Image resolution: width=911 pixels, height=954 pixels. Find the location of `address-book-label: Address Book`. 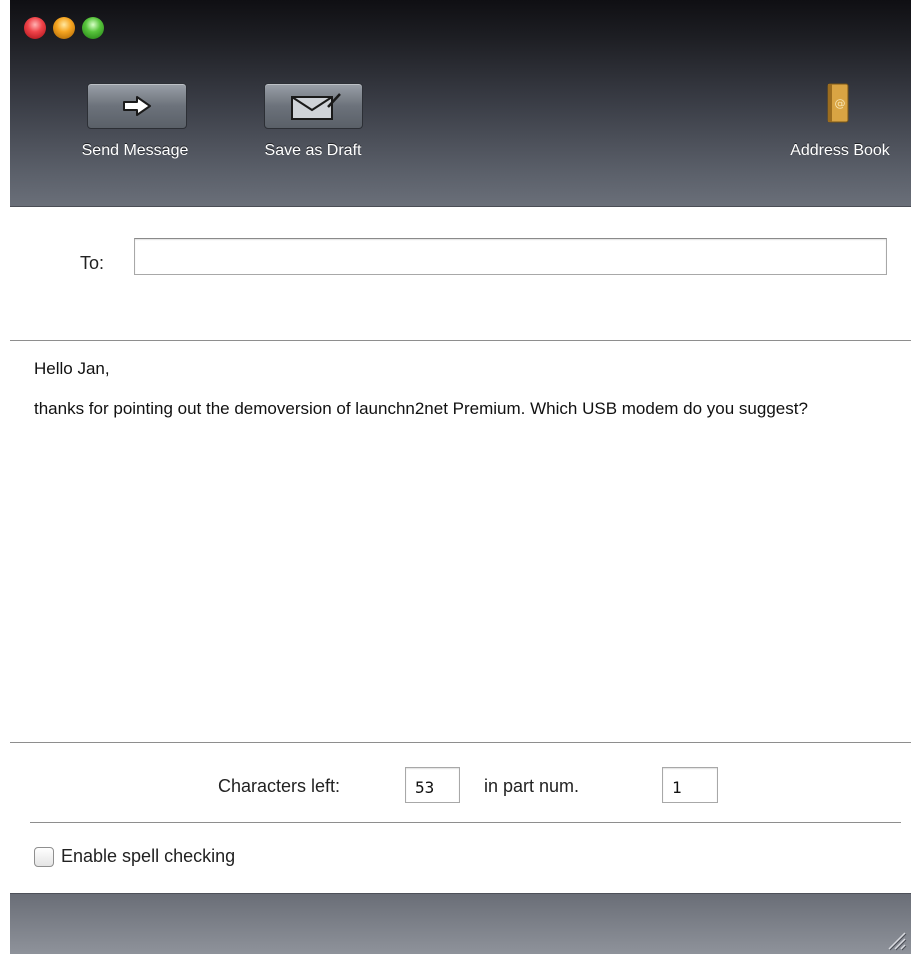

address-book-label: Address Book is located at coordinates (840, 151).